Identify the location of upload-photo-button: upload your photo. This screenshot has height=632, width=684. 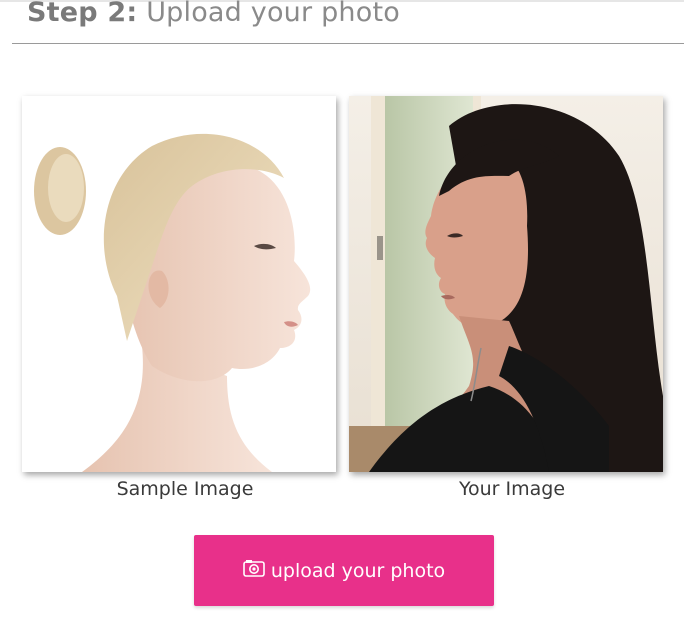
(344, 570).